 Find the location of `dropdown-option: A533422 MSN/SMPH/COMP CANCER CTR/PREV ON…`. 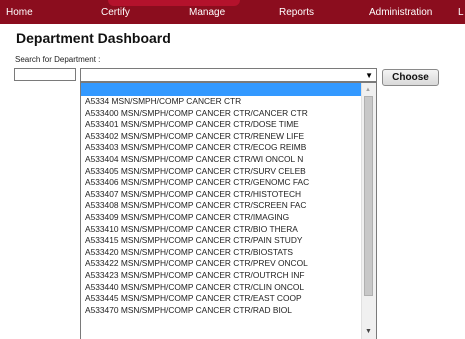

dropdown-option: A533422 MSN/SMPH/COMP CANCER CTR/PREV ON… is located at coordinates (222, 264).